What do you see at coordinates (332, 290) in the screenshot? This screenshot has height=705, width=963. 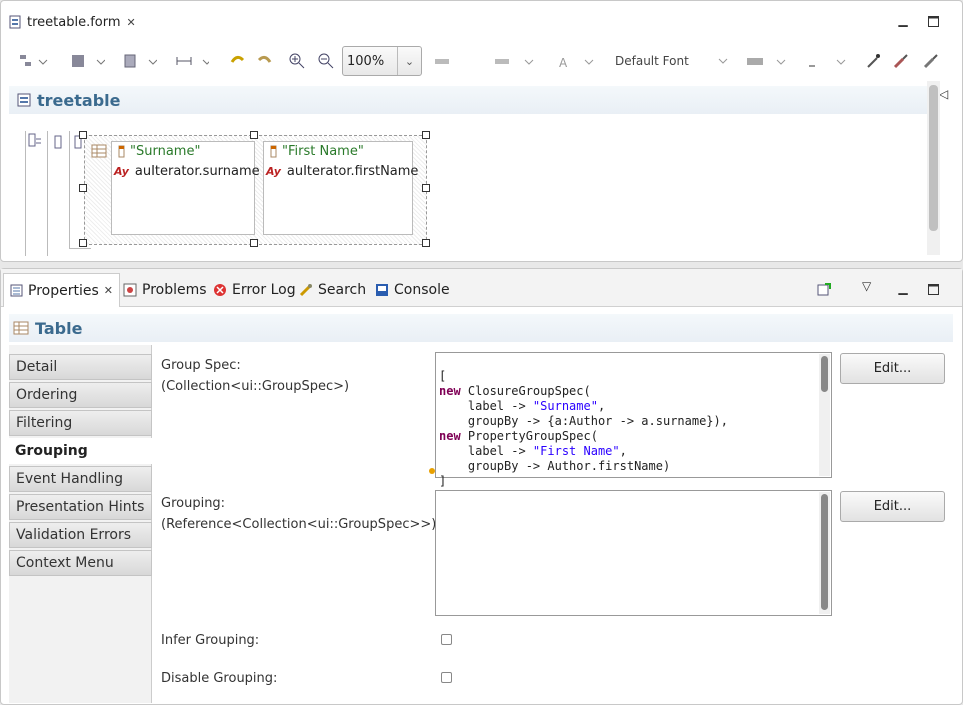 I see `tab-search: Search` at bounding box center [332, 290].